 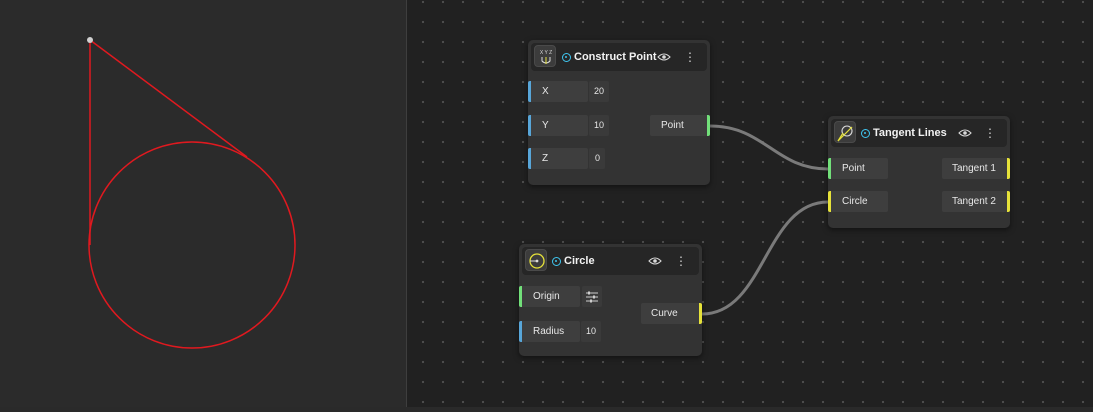 I want to click on port-label: Radius, so click(x=549, y=331).